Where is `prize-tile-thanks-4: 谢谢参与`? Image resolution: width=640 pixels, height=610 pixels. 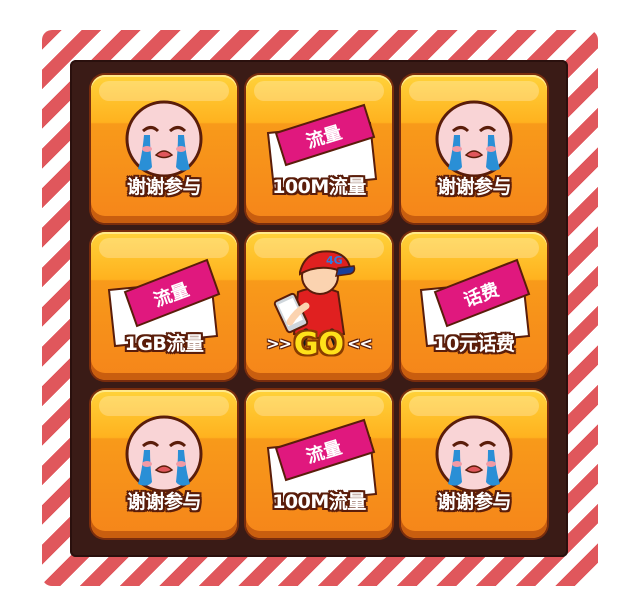 prize-tile-thanks-4: 谢谢参与 is located at coordinates (474, 464).